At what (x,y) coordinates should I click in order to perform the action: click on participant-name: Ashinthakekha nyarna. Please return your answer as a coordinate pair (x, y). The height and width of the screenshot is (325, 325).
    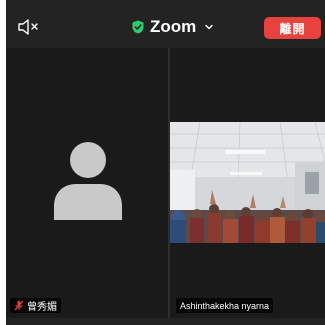
    Looking at the image, I should click on (225, 305).